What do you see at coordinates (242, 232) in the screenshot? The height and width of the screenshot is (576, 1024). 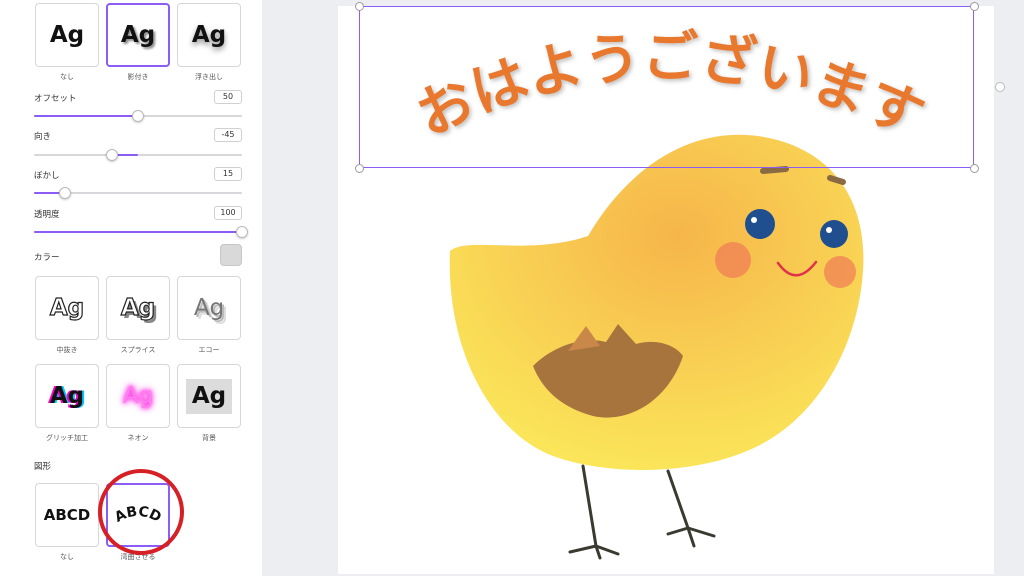 I see `transparency-slider-thumb` at bounding box center [242, 232].